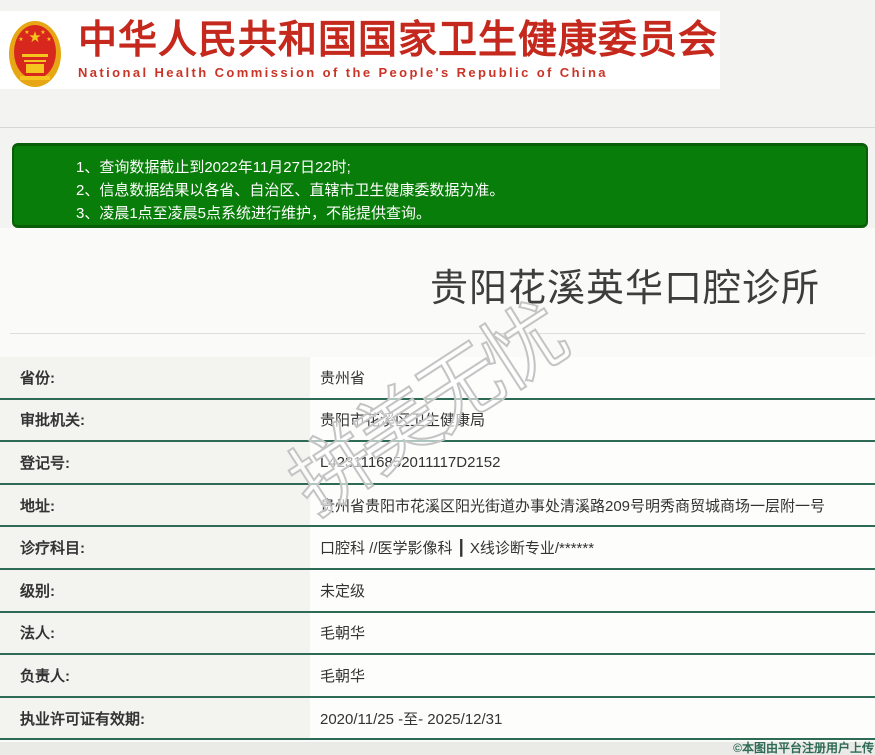 This screenshot has width=875, height=755. I want to click on table-row: 执业许可证有效期: 2020/11/25 -至- 2025/12/31, so click(437, 719).